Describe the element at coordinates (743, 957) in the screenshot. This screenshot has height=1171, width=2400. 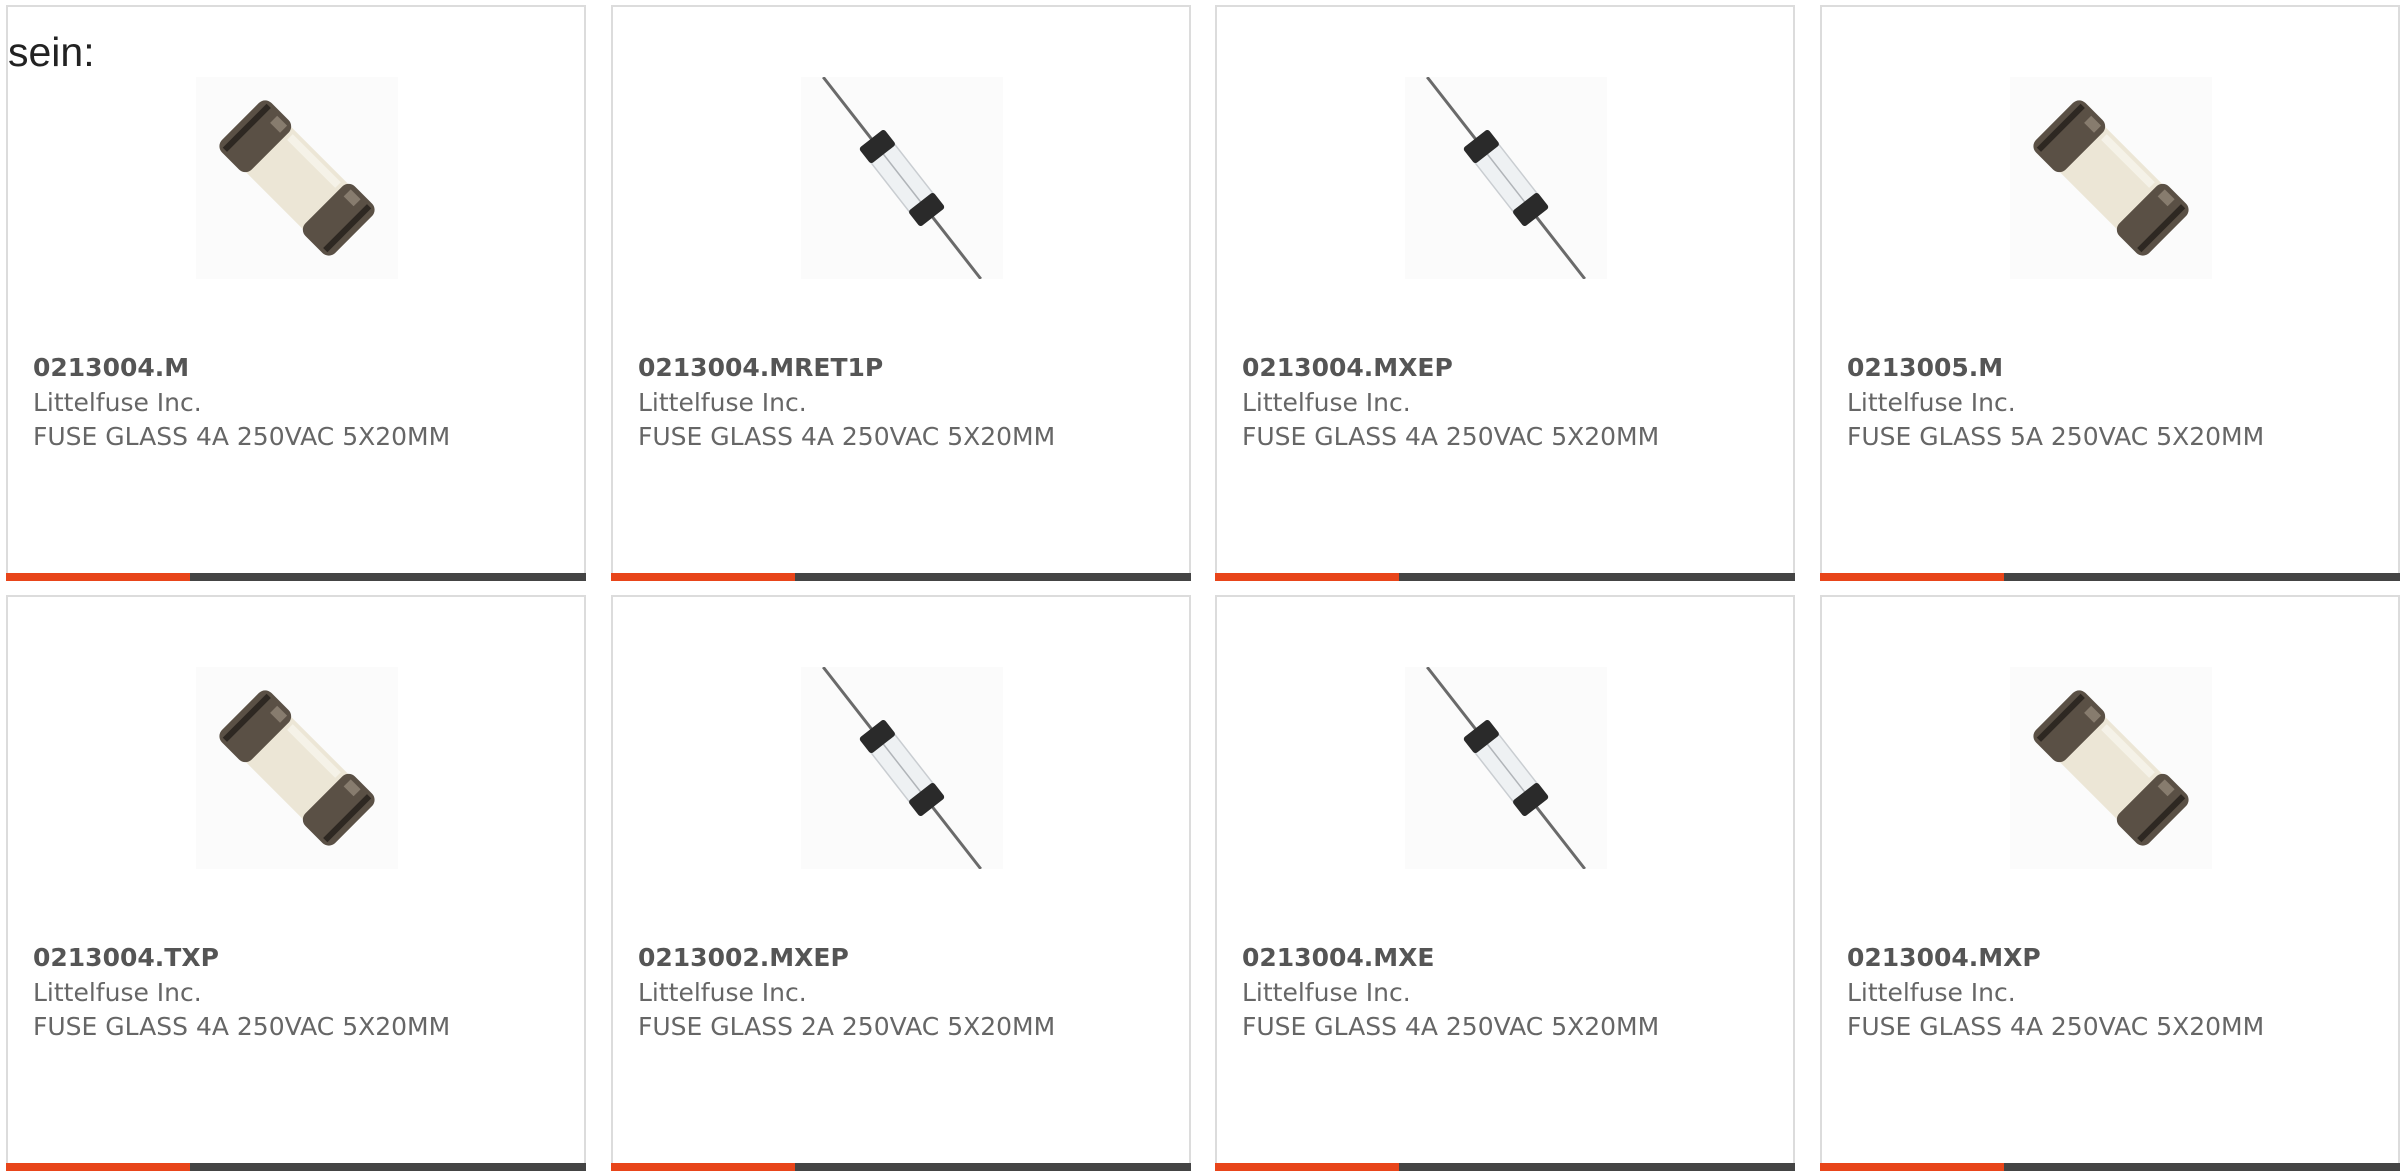
I see `part-number: 0213002.MXEP` at that location.